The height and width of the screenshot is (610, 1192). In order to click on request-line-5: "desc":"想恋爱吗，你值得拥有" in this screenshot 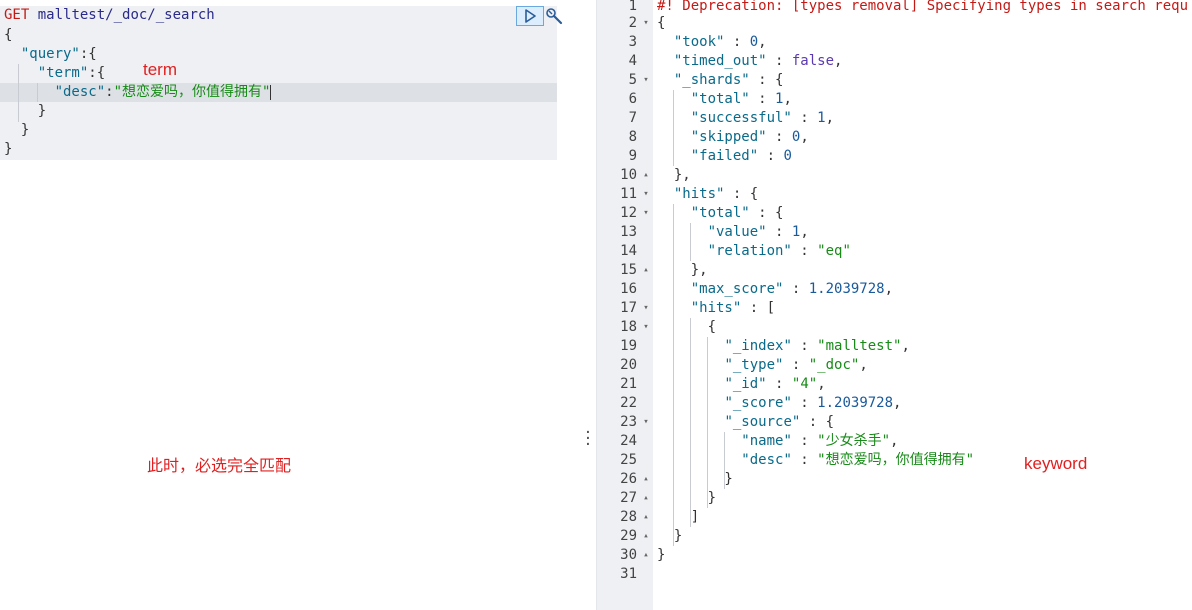, I will do `click(138, 92)`.